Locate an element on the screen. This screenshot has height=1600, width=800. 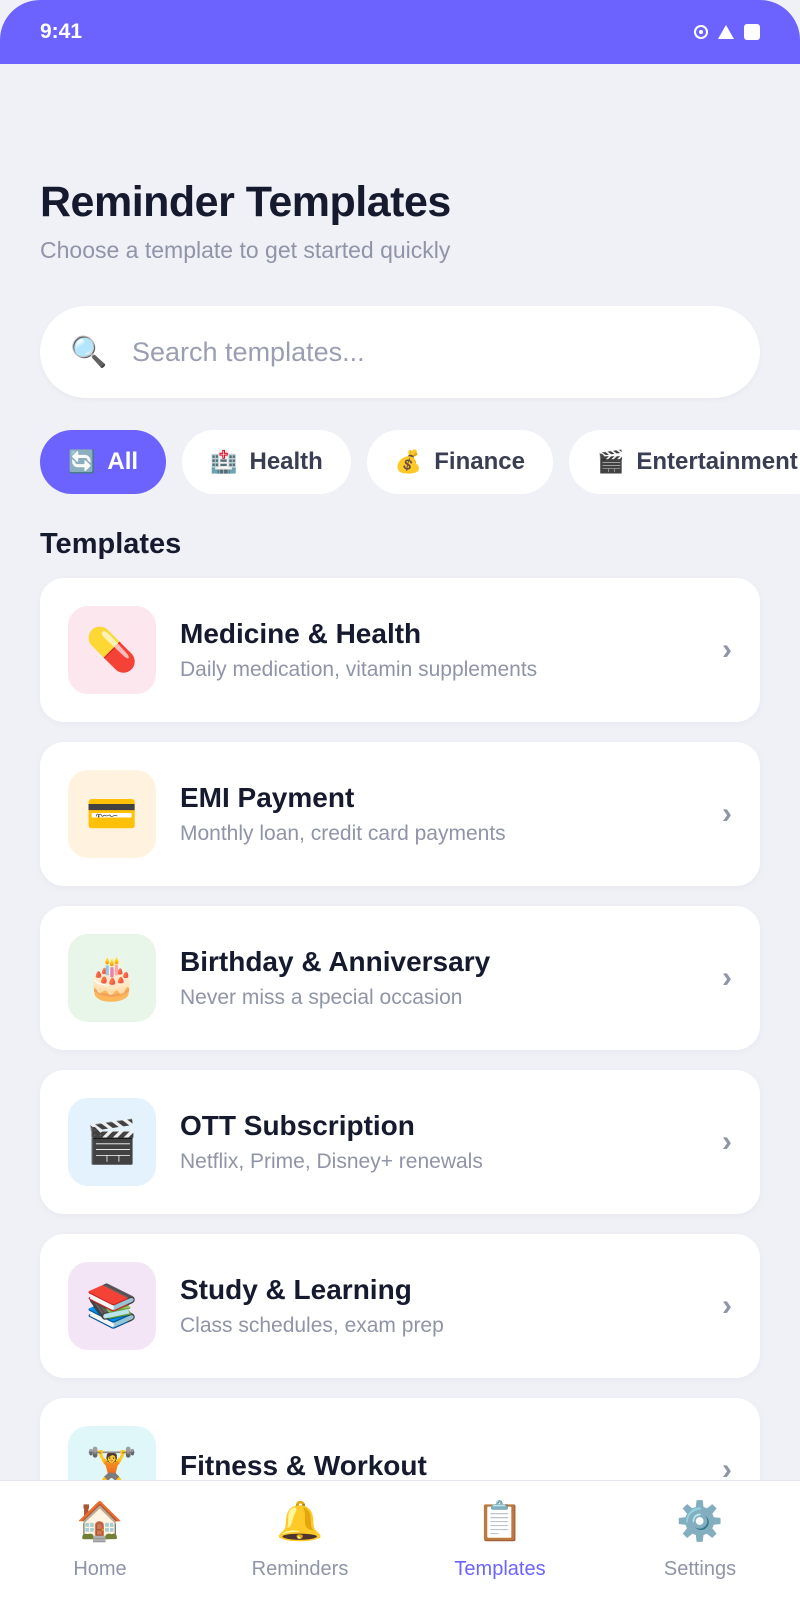
chip-health: 🏥 Health is located at coordinates (266, 462).